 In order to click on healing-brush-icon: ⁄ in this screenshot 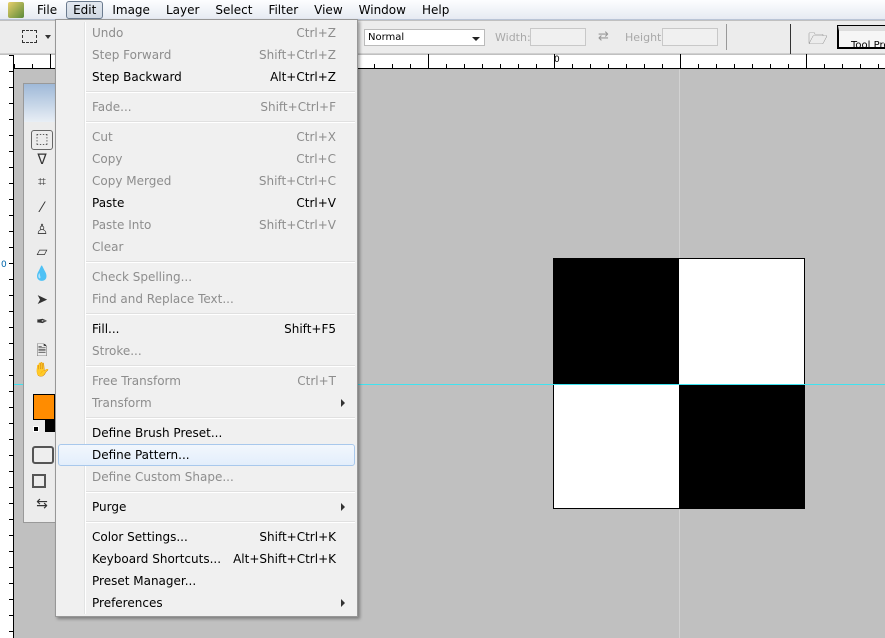, I will do `click(42, 210)`.